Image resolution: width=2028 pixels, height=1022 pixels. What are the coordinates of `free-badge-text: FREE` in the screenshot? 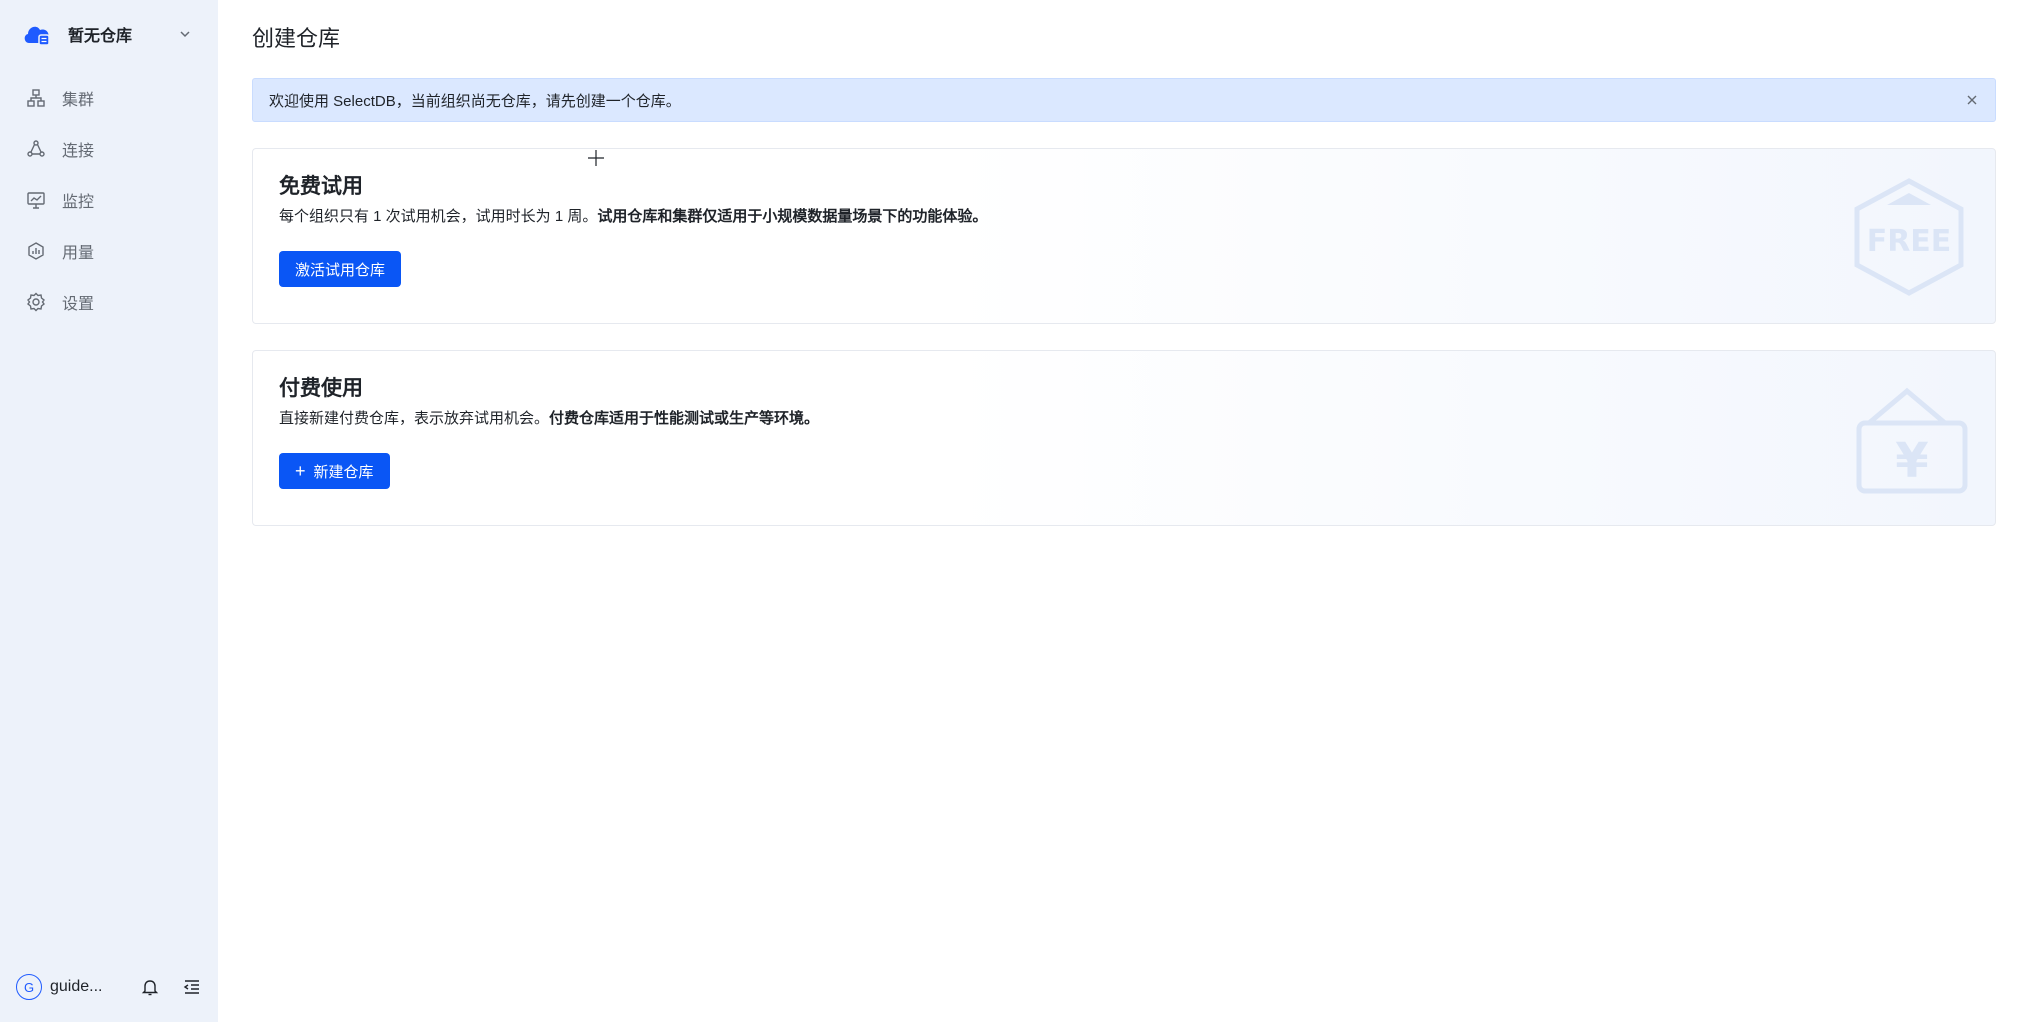 It's located at (1909, 241).